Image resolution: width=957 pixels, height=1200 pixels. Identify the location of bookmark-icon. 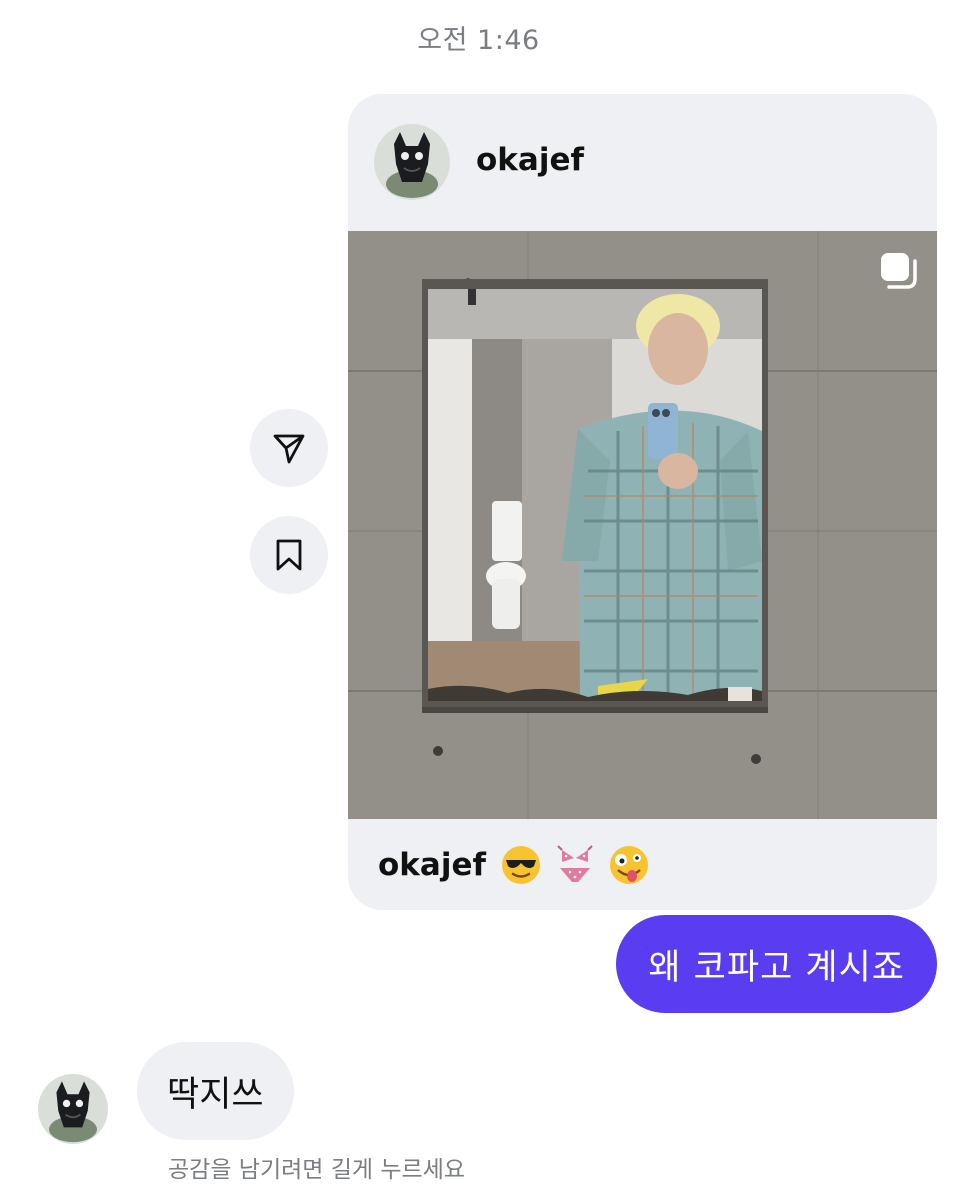
(289, 555).